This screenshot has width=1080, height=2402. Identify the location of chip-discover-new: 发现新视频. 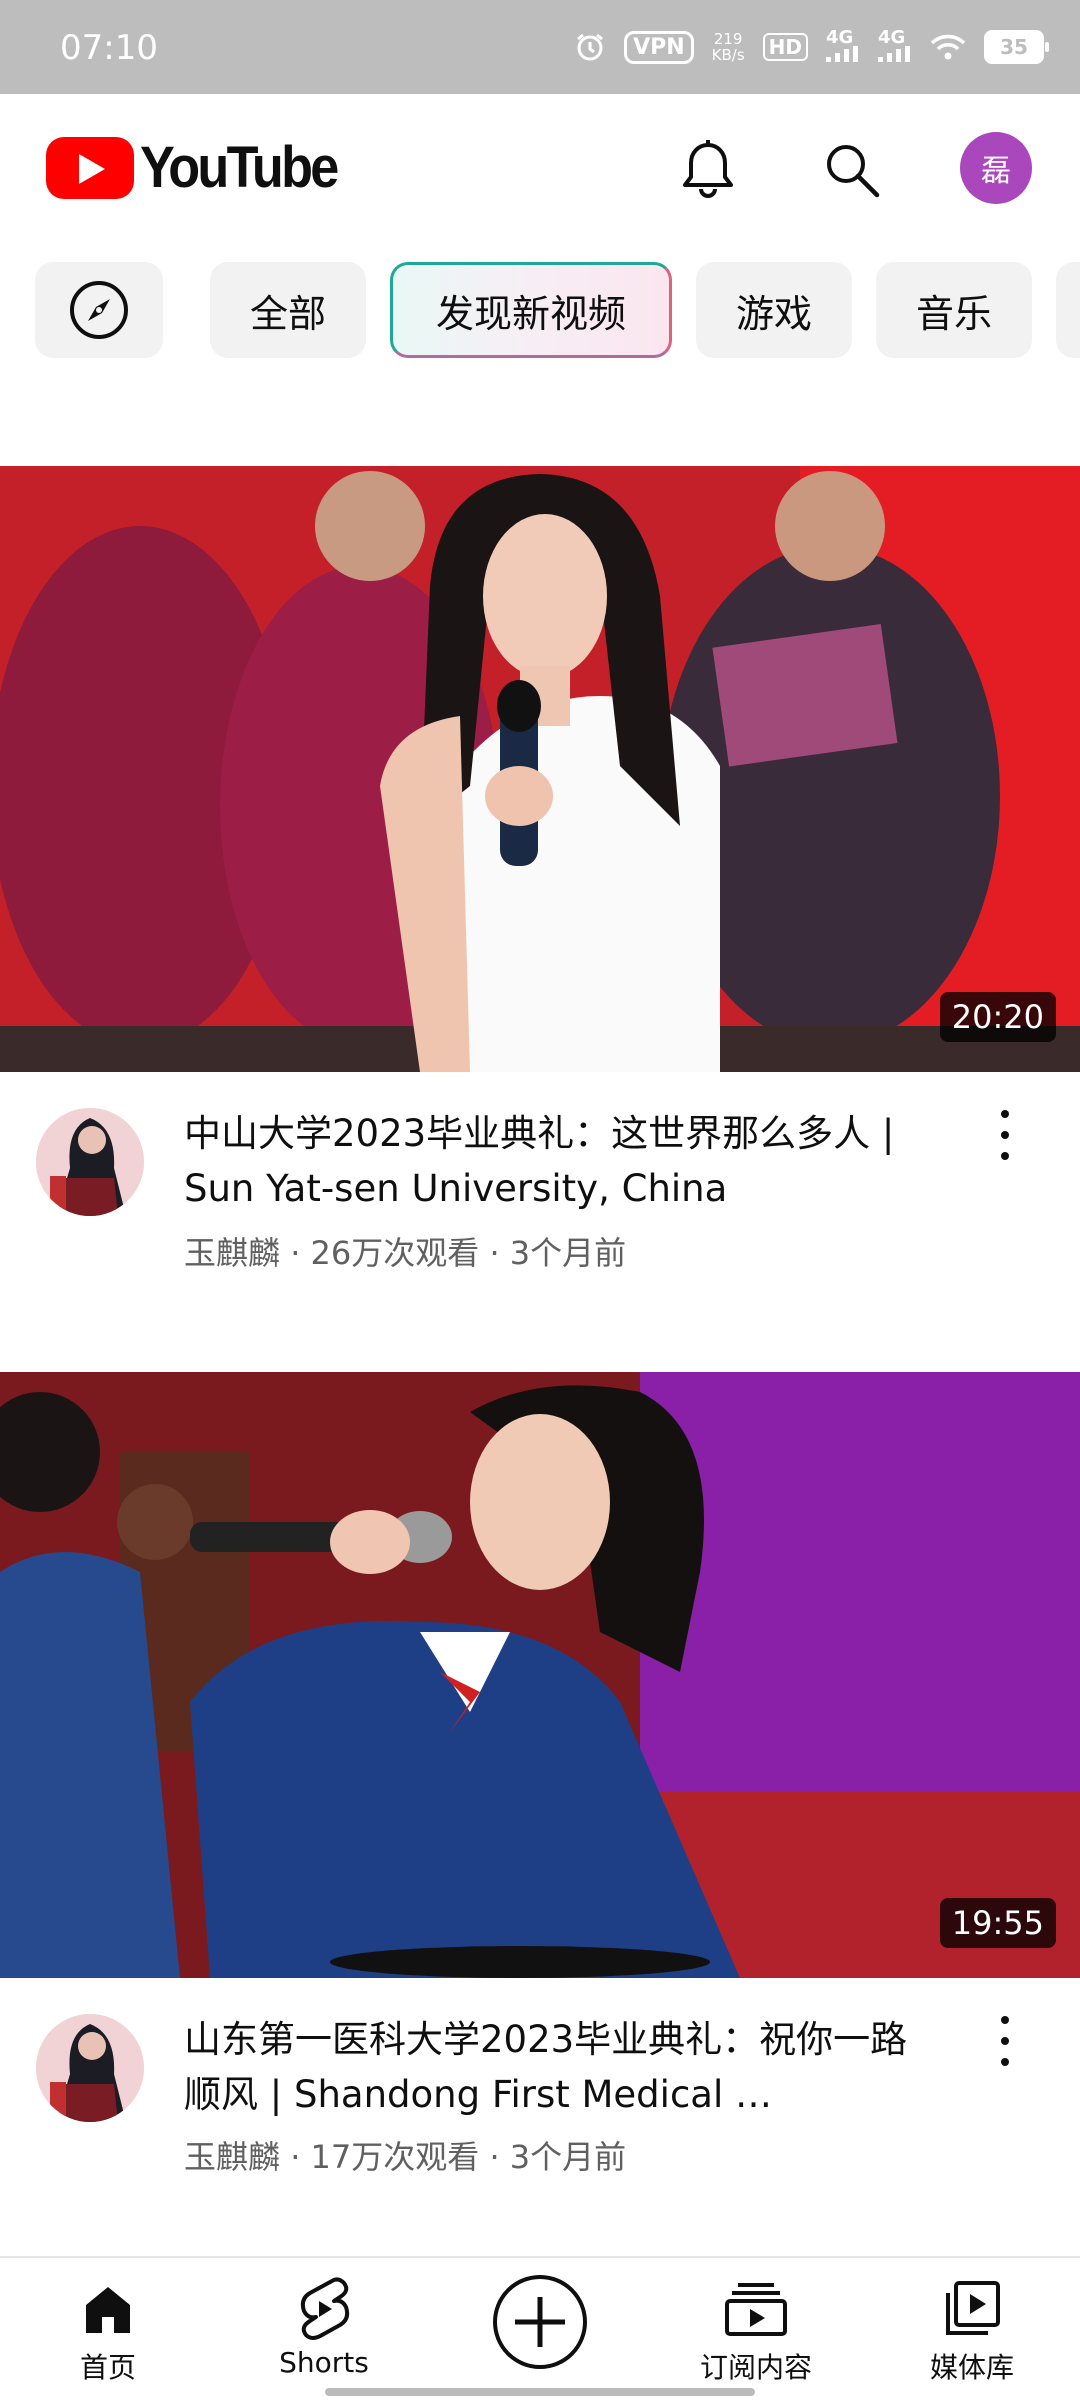
(531, 310).